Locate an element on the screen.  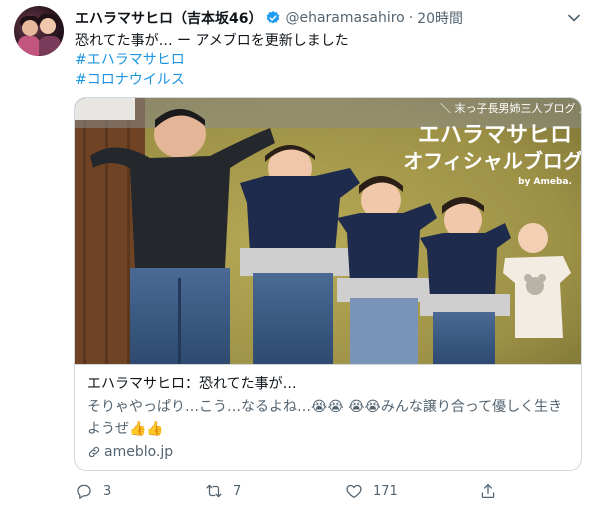
reply-button: 3 is located at coordinates (93, 491).